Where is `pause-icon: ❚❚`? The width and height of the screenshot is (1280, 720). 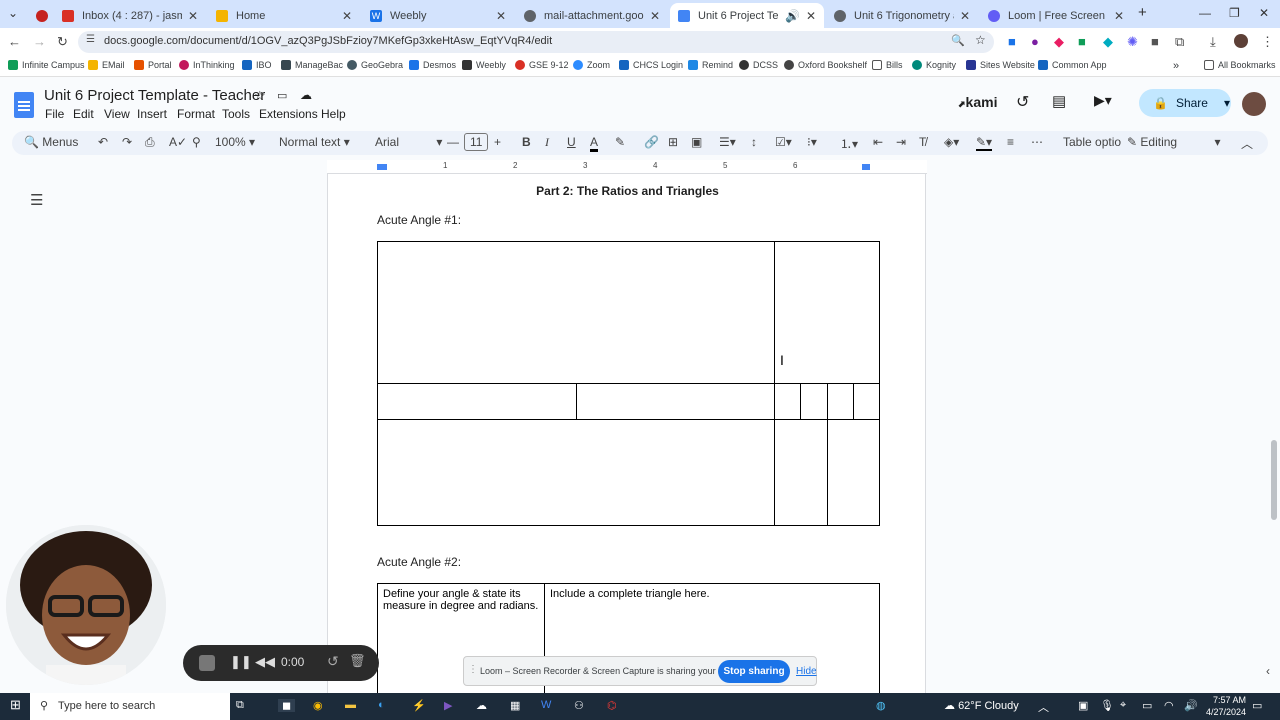
pause-icon: ❚❚ is located at coordinates (241, 662).